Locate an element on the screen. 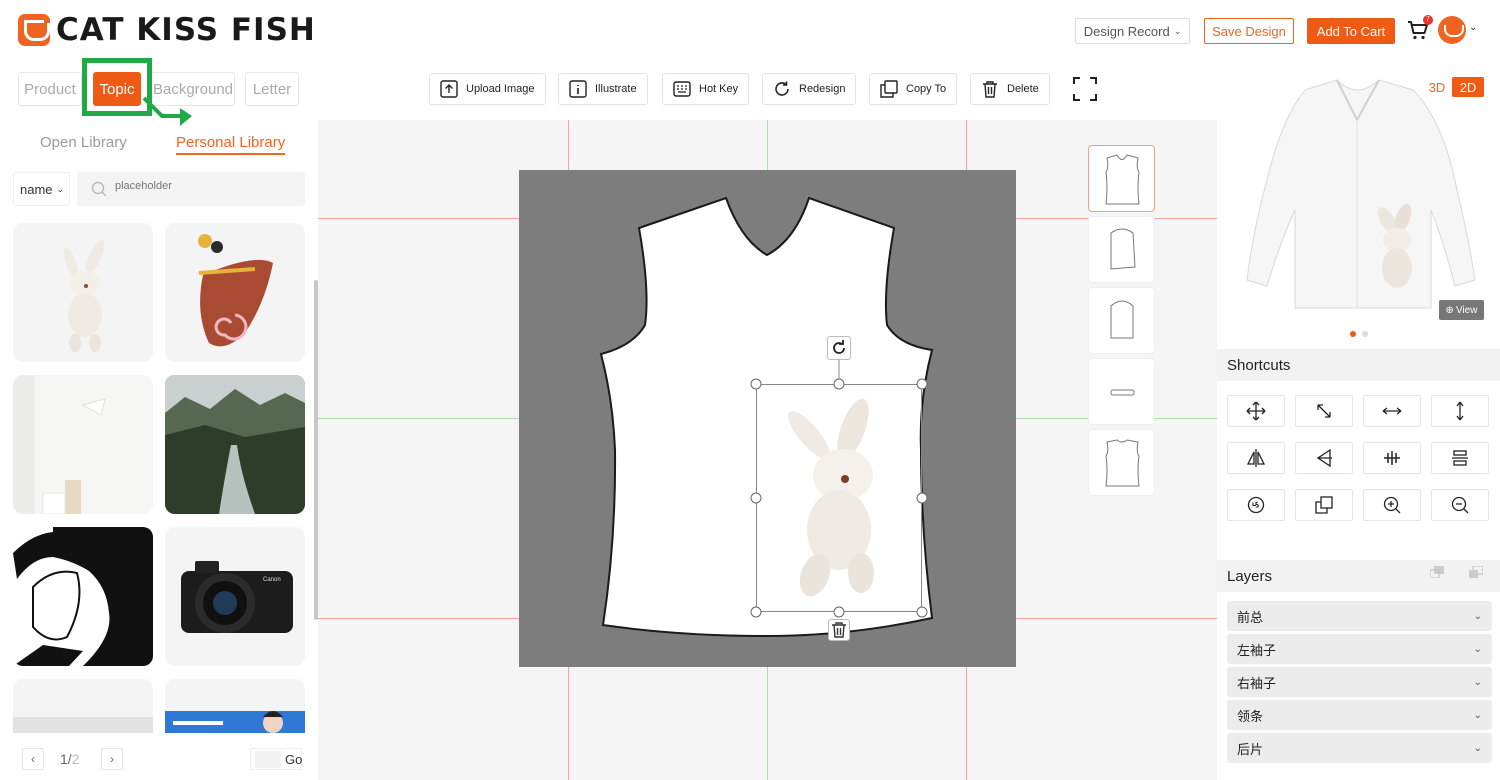  copy-to-label: Copy To is located at coordinates (926, 89).